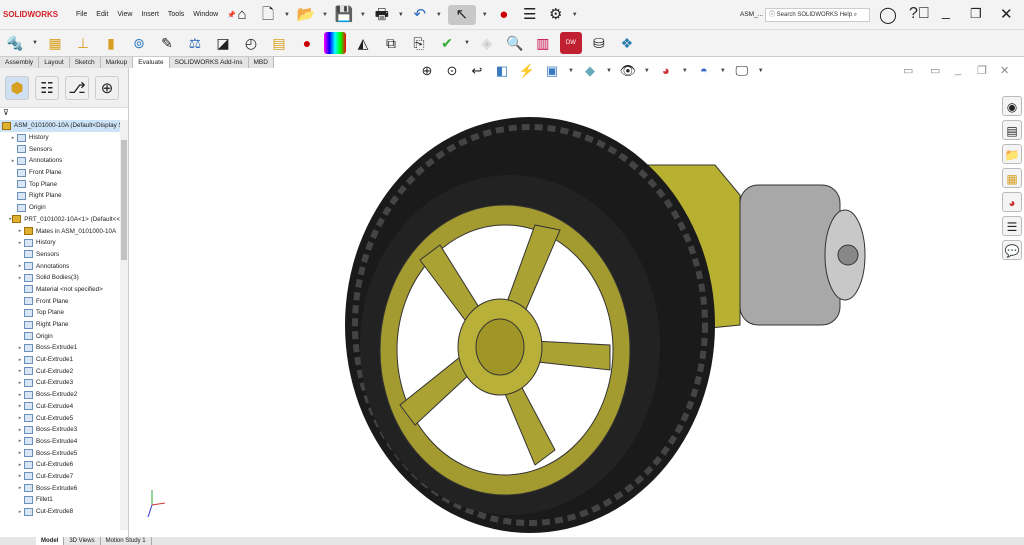 Image resolution: width=1024 pixels, height=545 pixels. Describe the element at coordinates (82, 541) in the screenshot. I see `bottom-tab-3d-views: 3D Views` at that location.